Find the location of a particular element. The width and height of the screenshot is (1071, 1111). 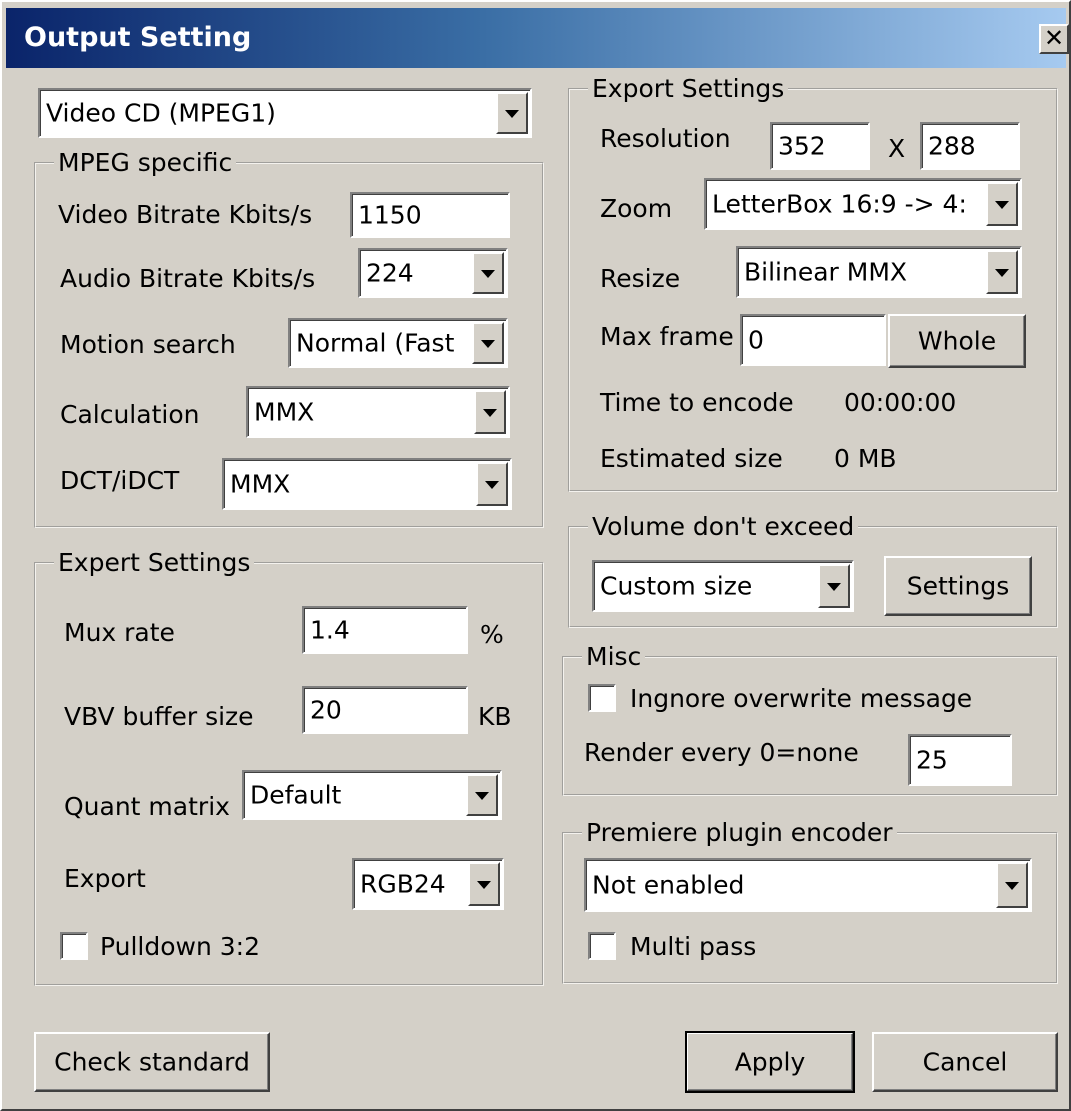

resolution-height-value: 288 is located at coordinates (952, 146).